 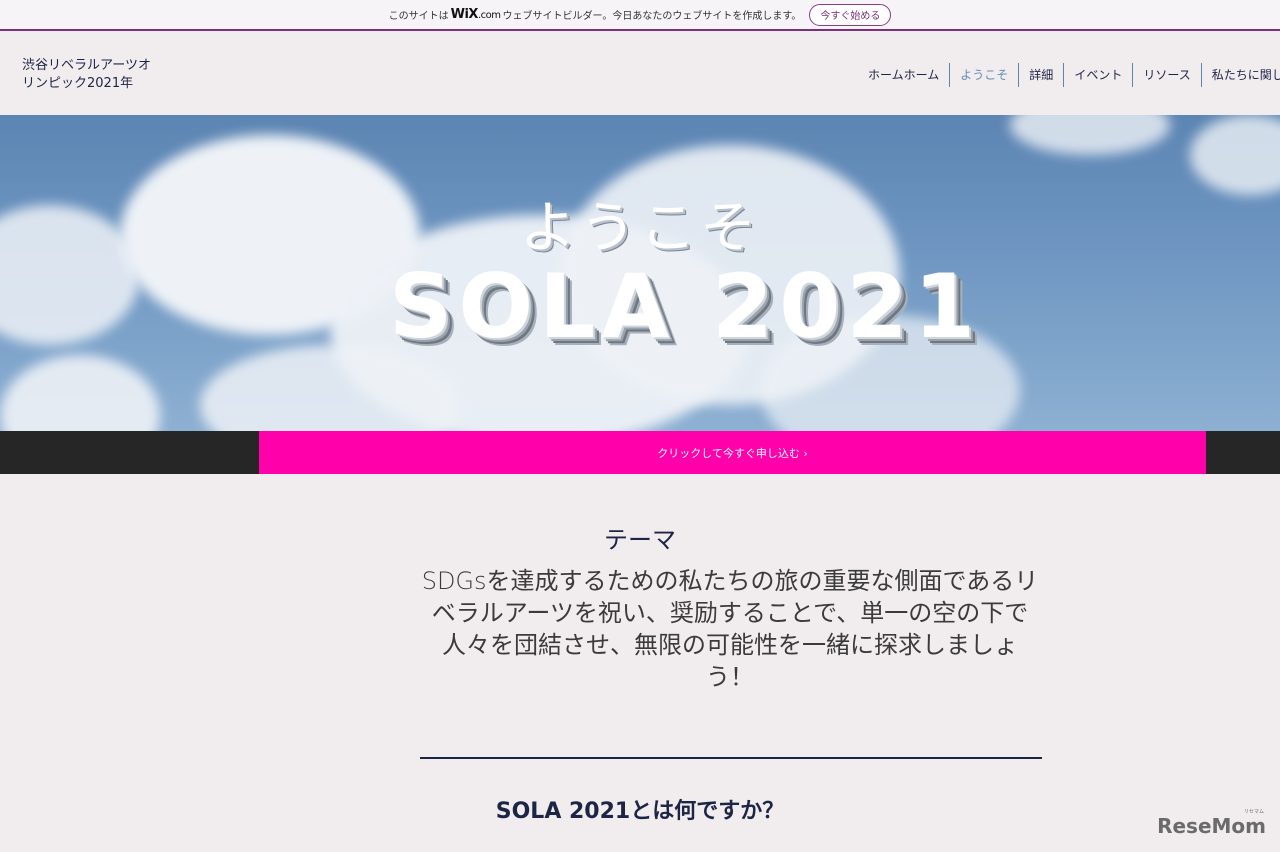 I want to click on nav-item-welcome: ようこそ, so click(x=983, y=75).